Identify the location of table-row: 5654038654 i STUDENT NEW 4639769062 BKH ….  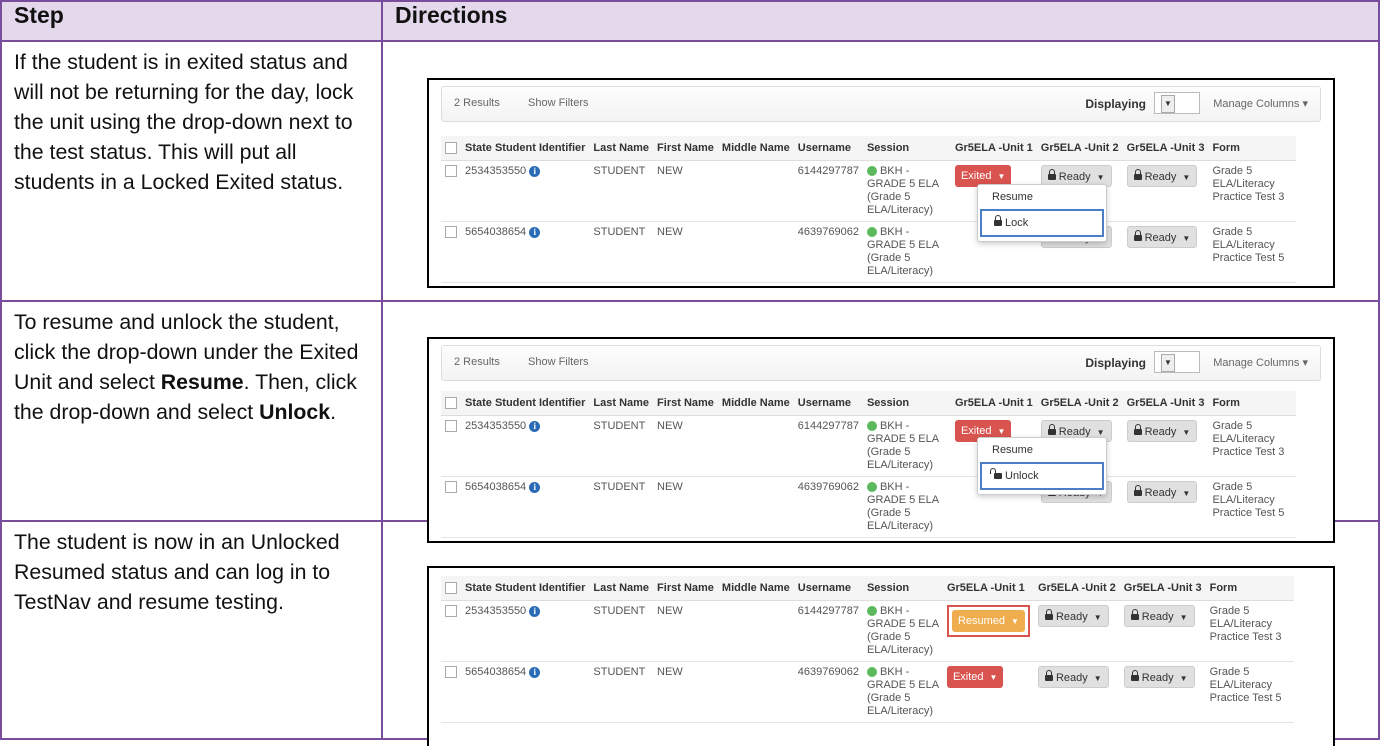
(869, 252).